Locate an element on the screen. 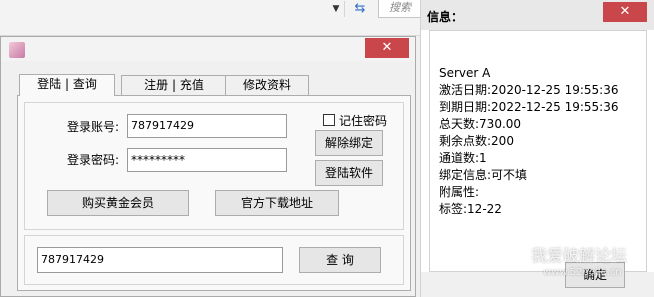 This screenshot has height=297, width=654. account-input: 787917429 is located at coordinates (207, 126).